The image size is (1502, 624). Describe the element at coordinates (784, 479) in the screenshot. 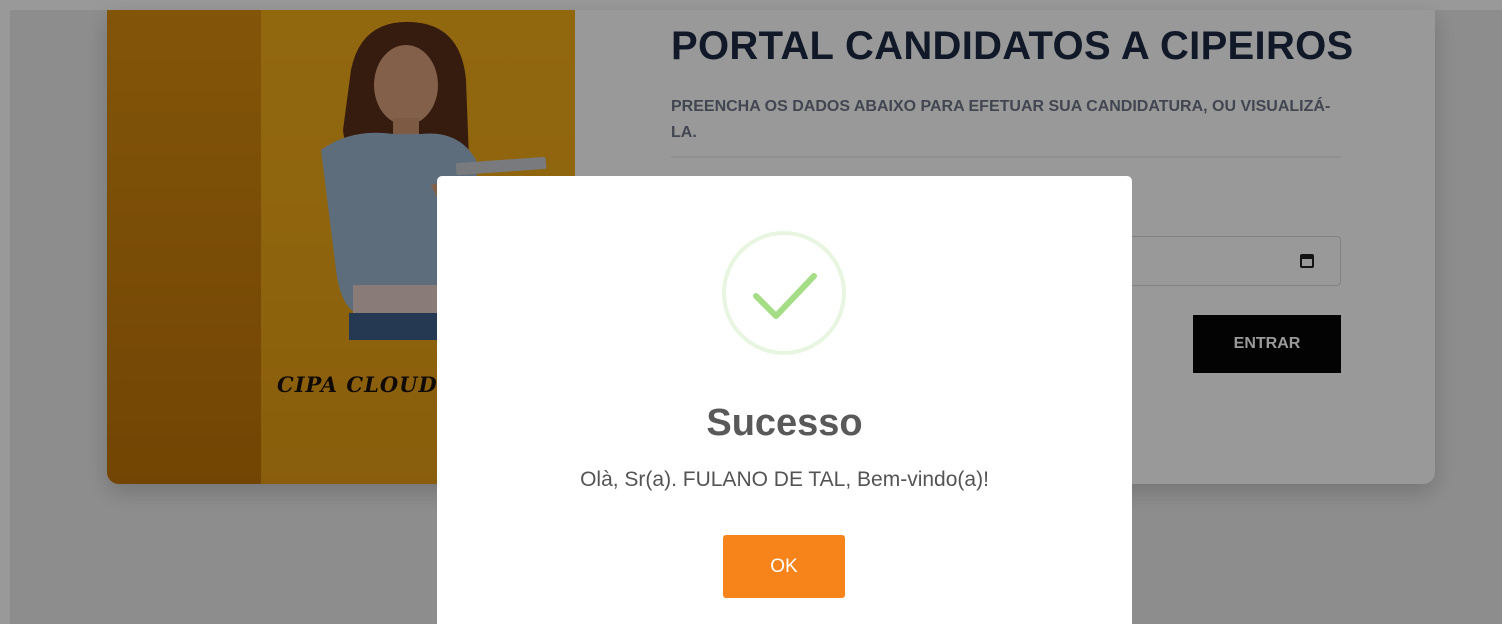

I see `modal-message: Olà, Sr(a). FULANO DE TAL, Bem-vindo(a)!` at that location.